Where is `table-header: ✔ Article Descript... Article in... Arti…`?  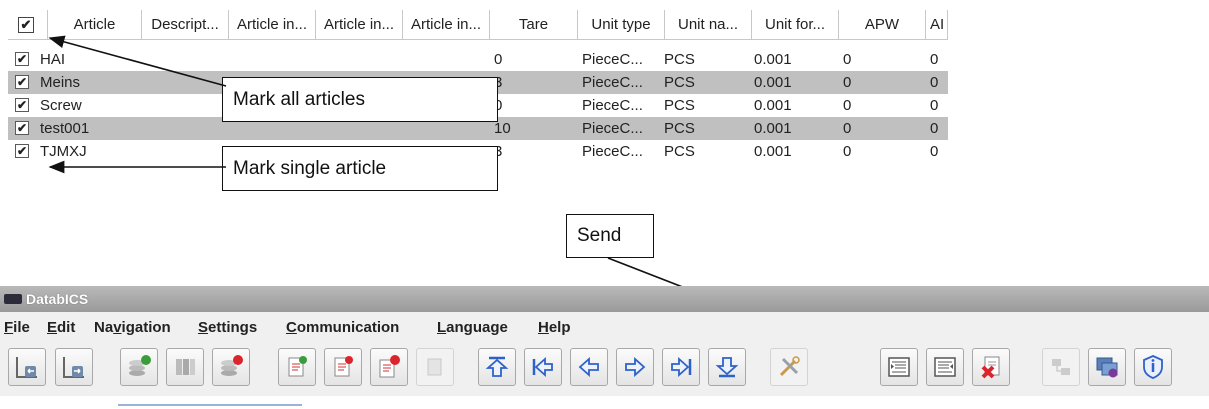
table-header: ✔ Article Descript... Article in... Arti… is located at coordinates (478, 25).